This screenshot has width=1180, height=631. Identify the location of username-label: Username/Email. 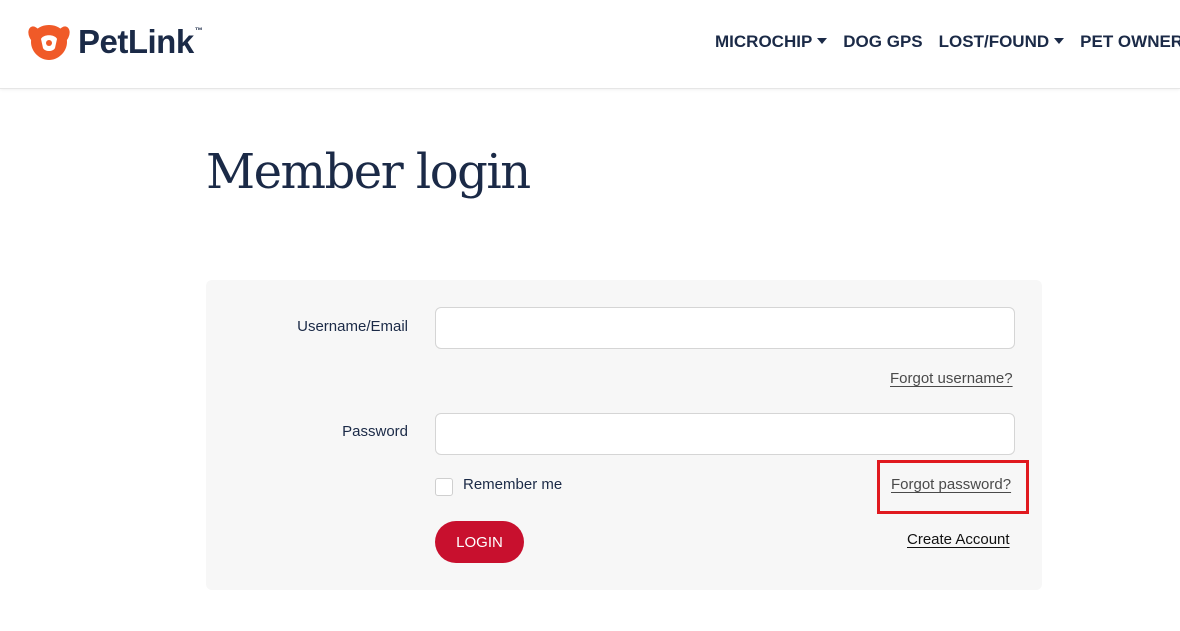
(352, 326).